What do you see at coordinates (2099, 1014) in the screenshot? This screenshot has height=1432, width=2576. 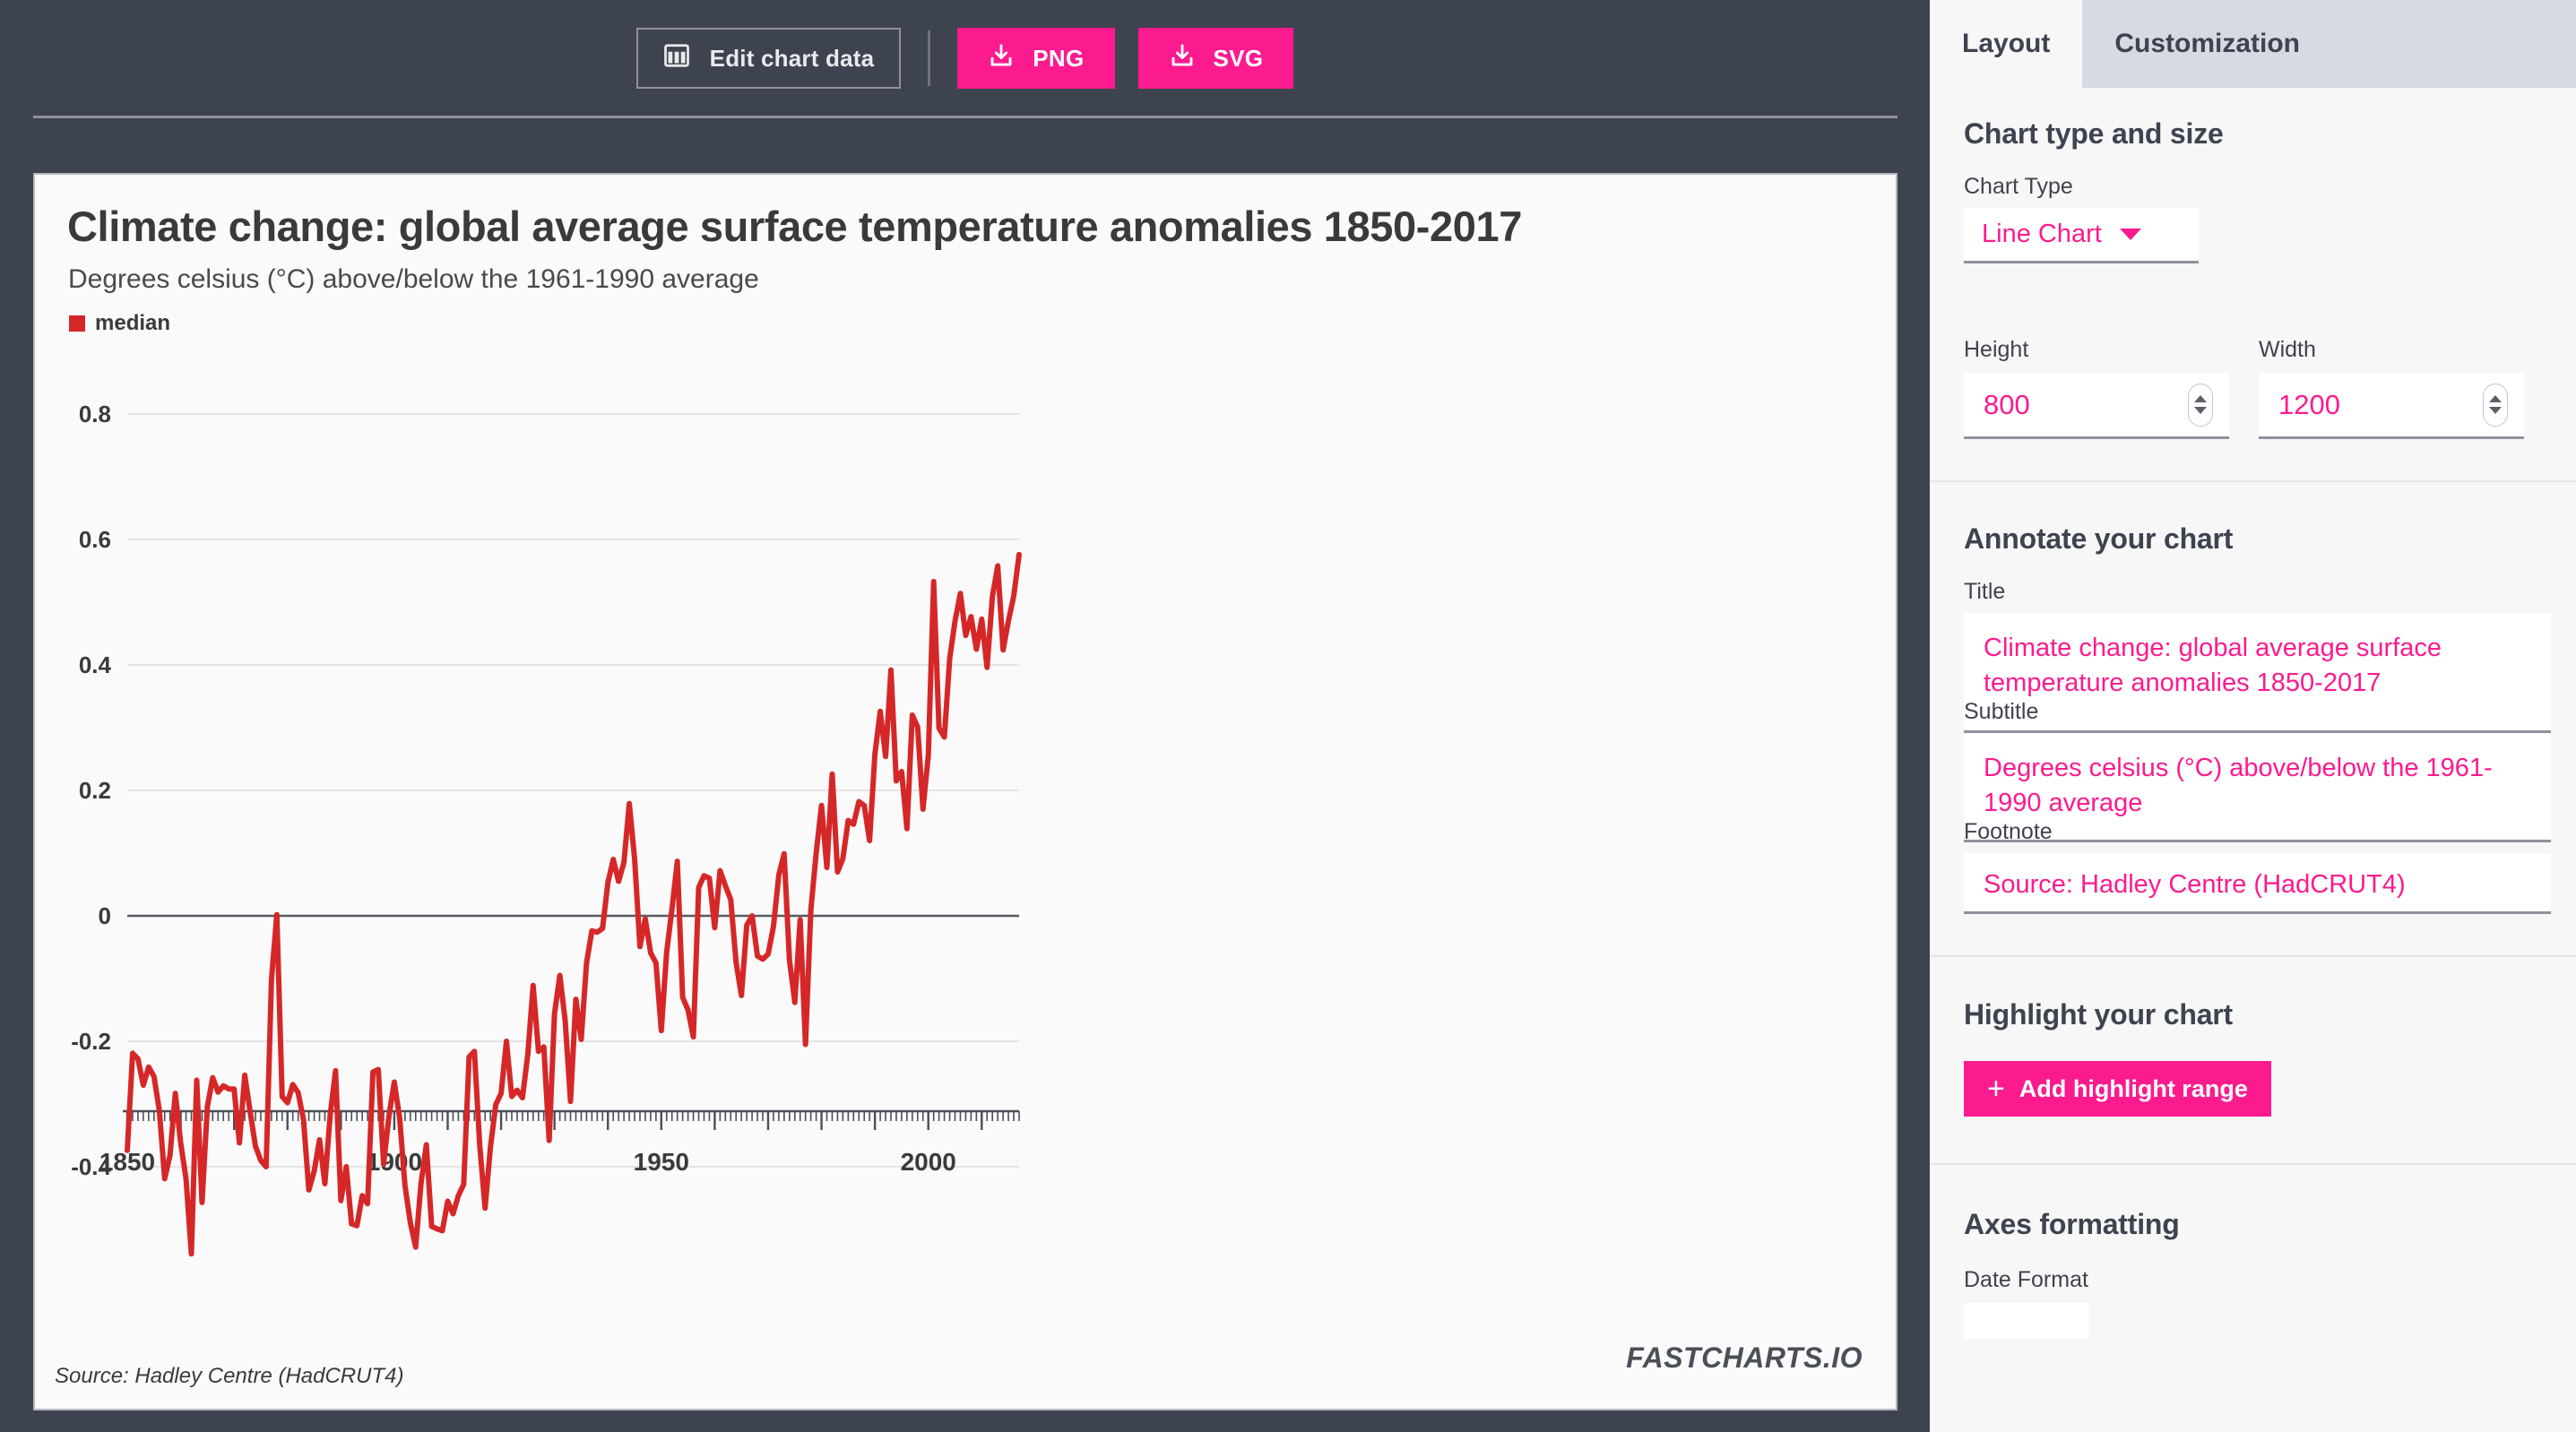 I see `section-heading-highlight-your-chart: Highlight your chart` at bounding box center [2099, 1014].